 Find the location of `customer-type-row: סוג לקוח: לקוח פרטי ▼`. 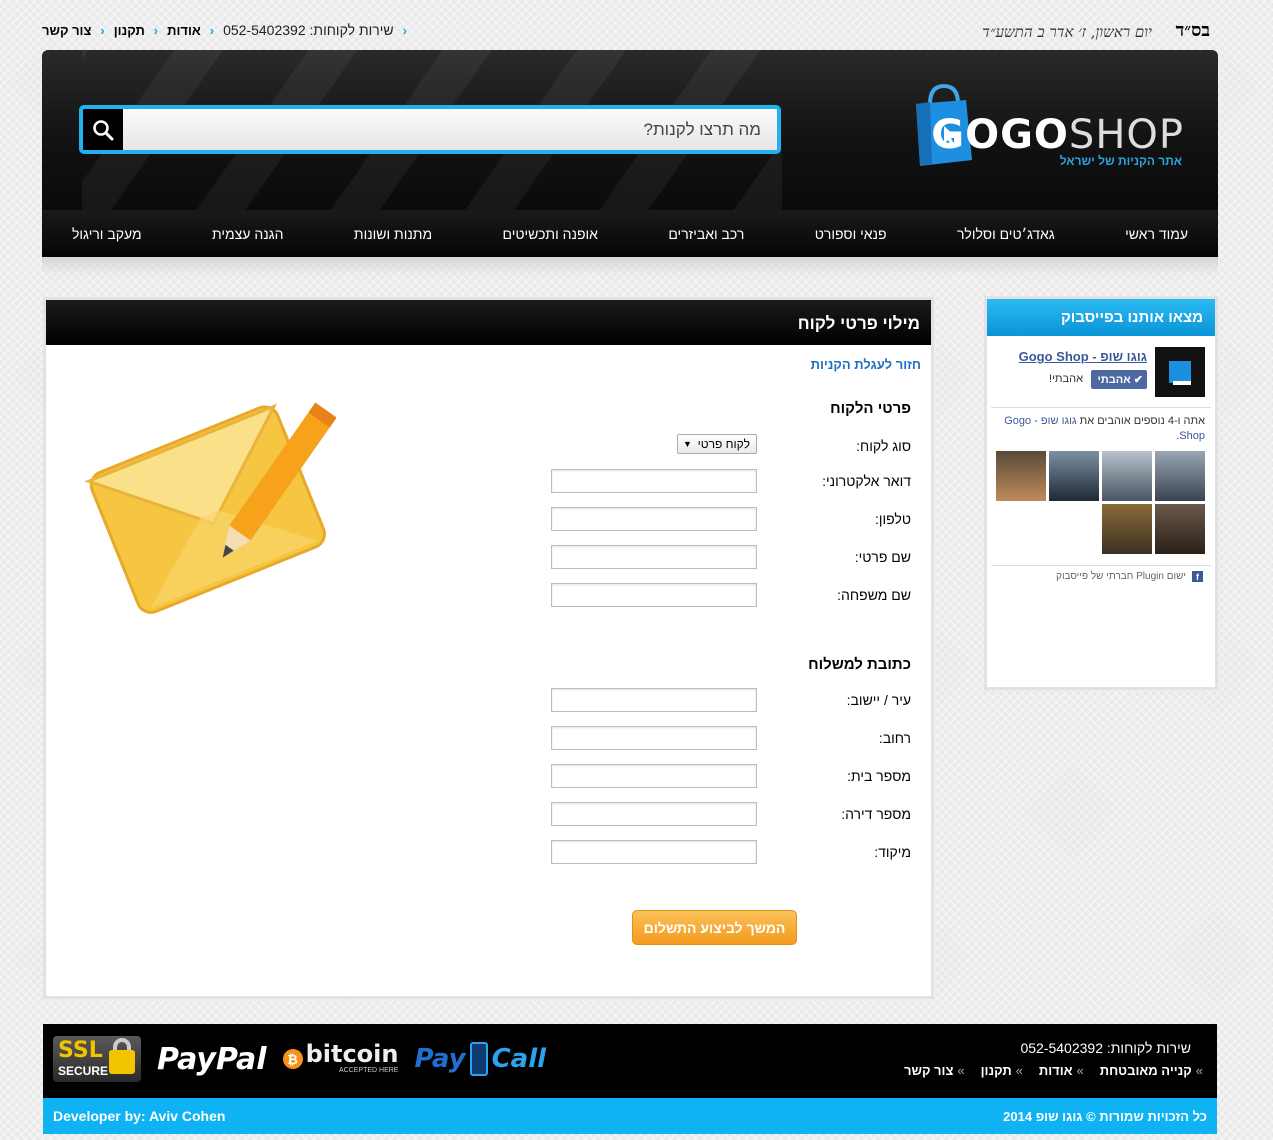

customer-type-row: סוג לקוח: לקוח פרטי ▼ is located at coordinates (731, 446).